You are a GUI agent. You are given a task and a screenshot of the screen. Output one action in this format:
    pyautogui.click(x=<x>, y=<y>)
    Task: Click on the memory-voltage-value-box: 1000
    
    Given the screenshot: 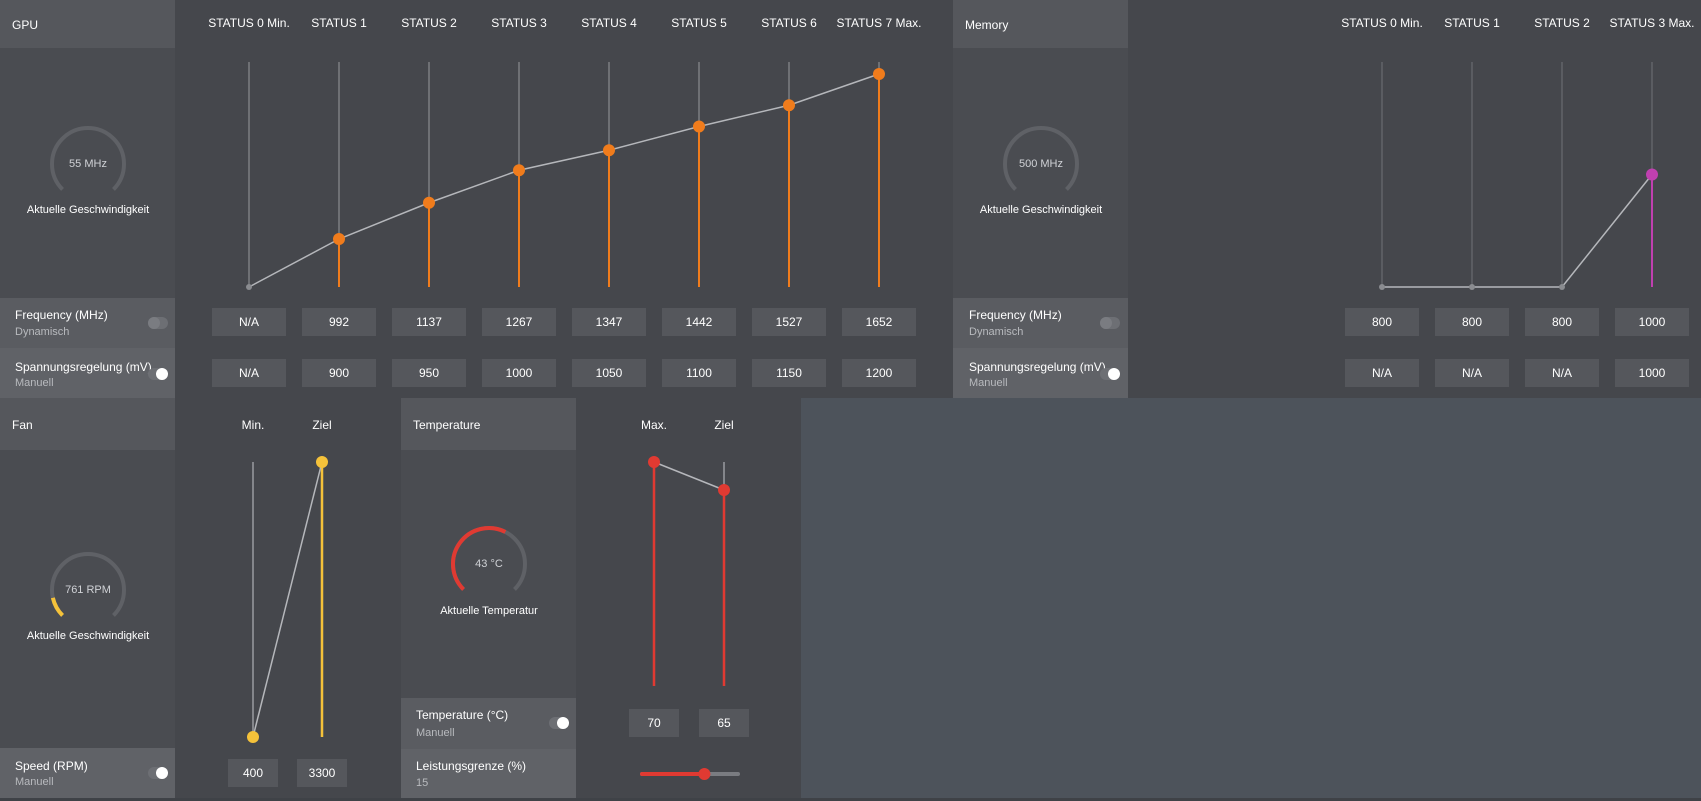 What is the action you would take?
    pyautogui.click(x=1652, y=373)
    